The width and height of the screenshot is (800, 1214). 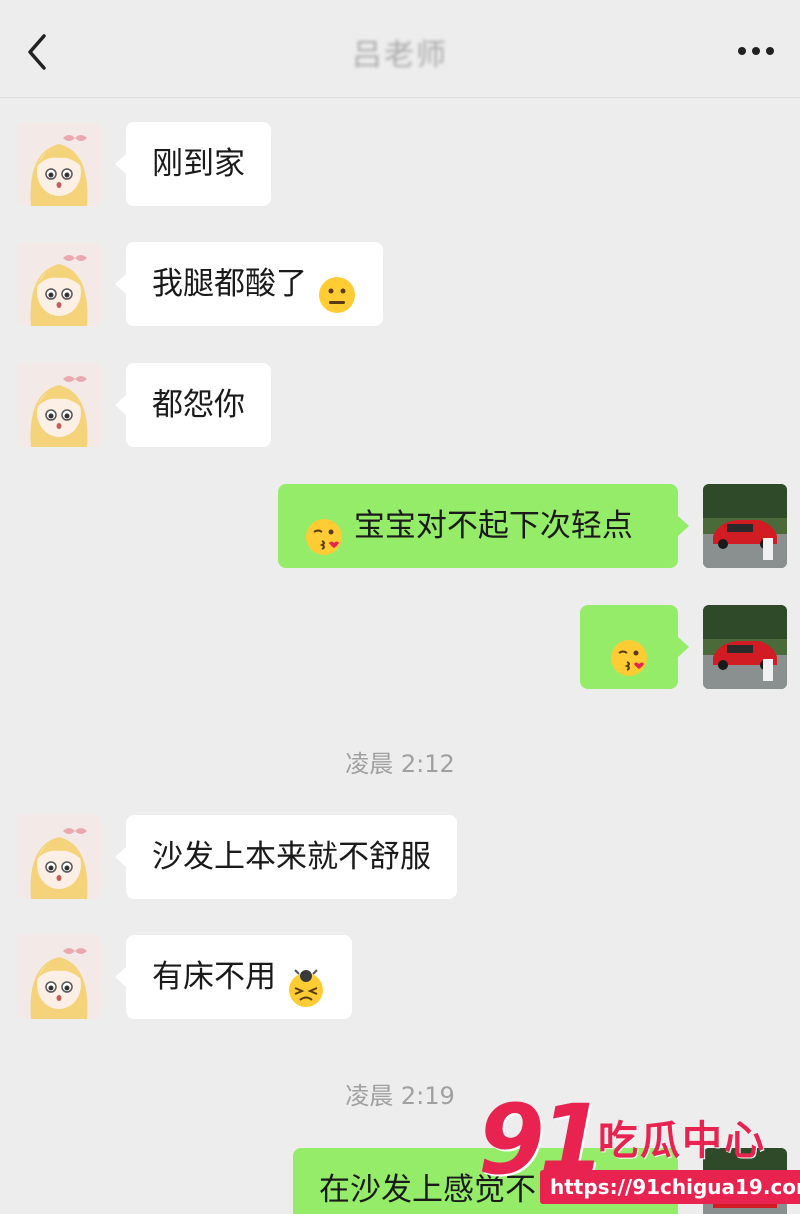 I want to click on message-row: 宝宝对不起下次轻点, so click(x=400, y=526).